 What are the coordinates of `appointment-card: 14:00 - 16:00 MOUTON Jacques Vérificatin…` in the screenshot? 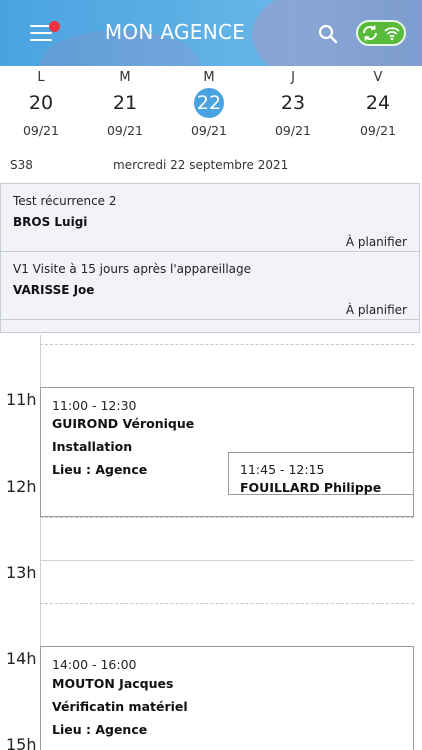 It's located at (227, 698).